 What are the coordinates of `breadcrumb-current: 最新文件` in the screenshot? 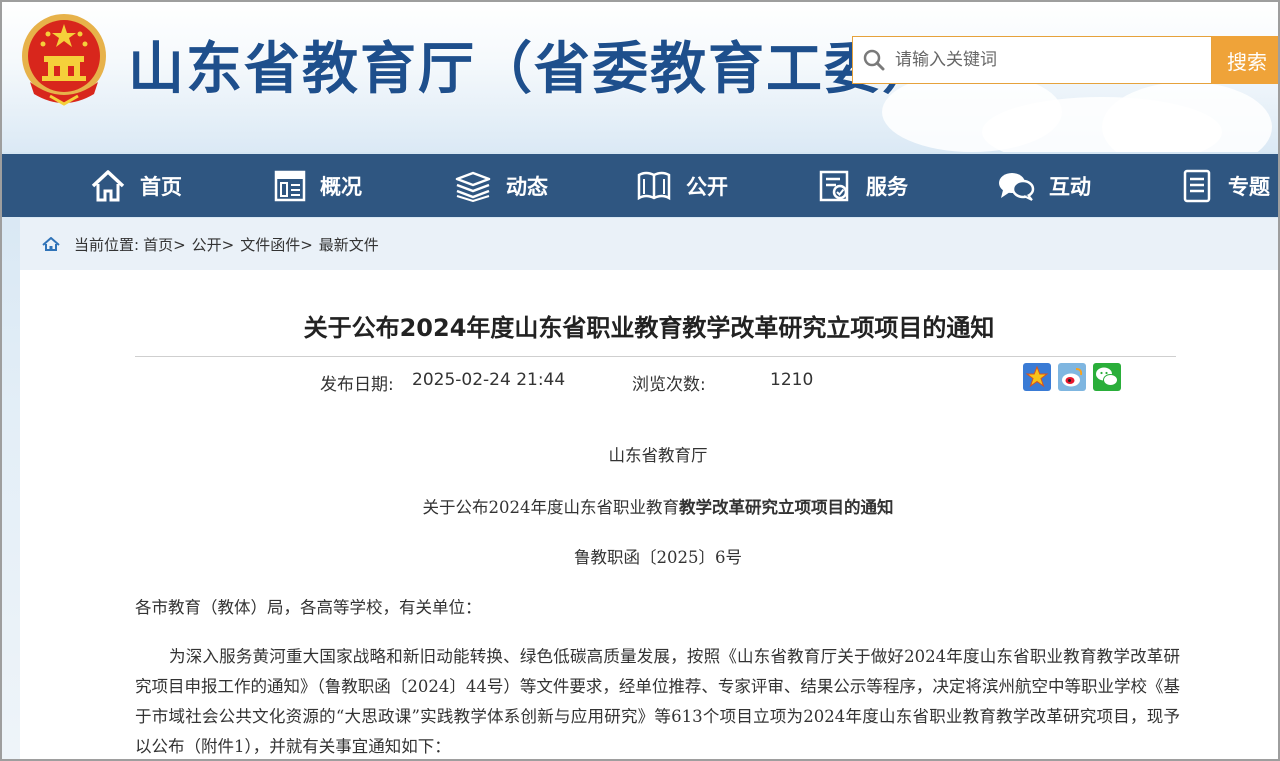 It's located at (349, 244).